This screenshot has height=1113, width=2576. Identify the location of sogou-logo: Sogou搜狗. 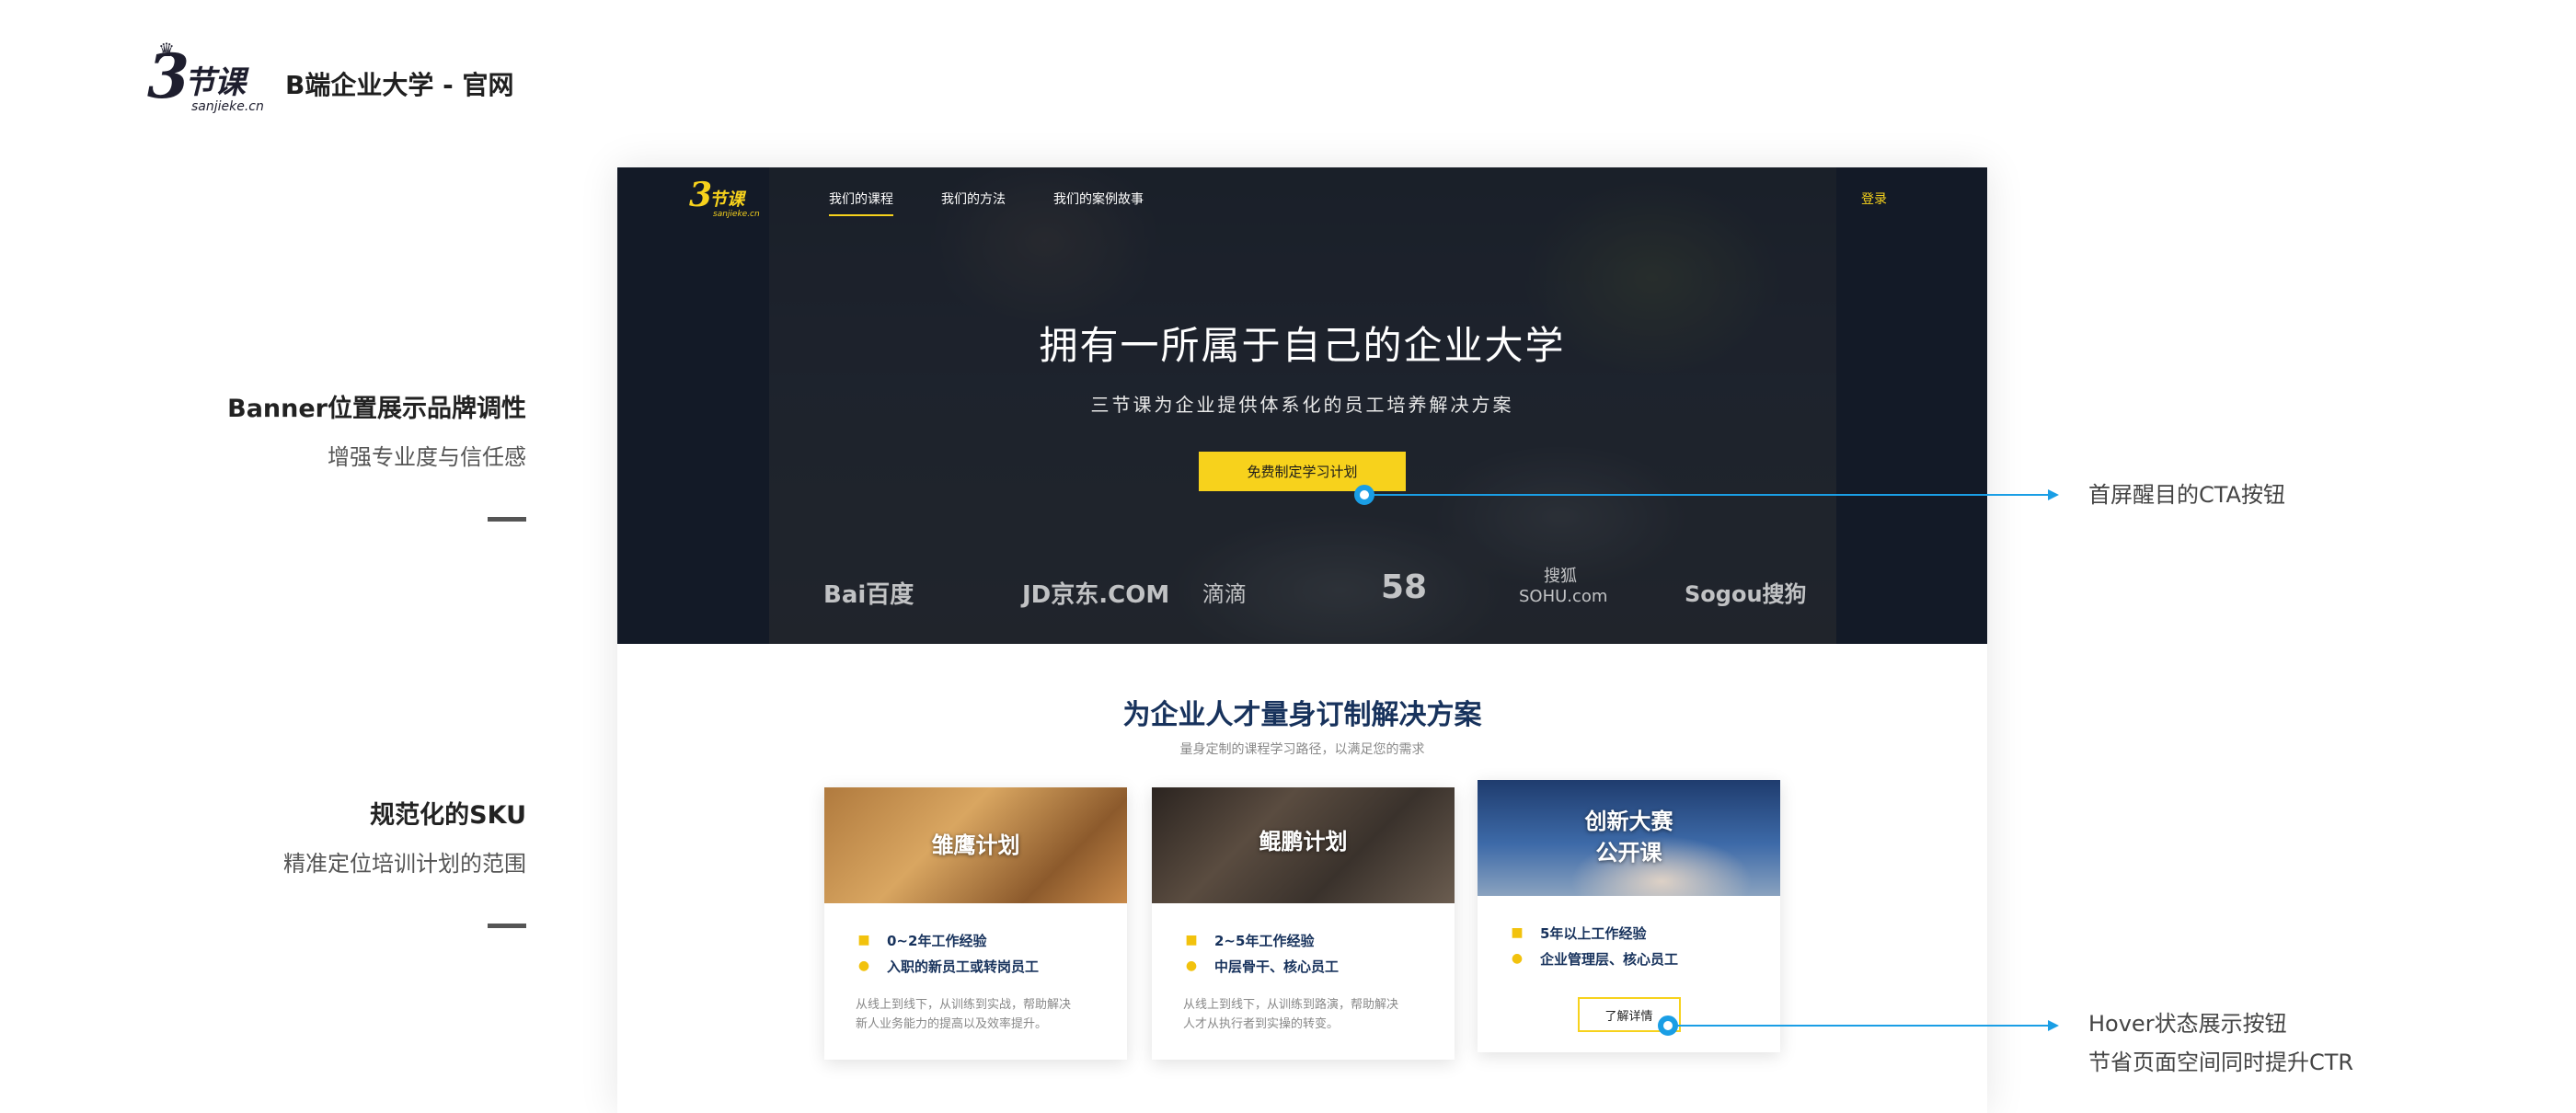
(1746, 594).